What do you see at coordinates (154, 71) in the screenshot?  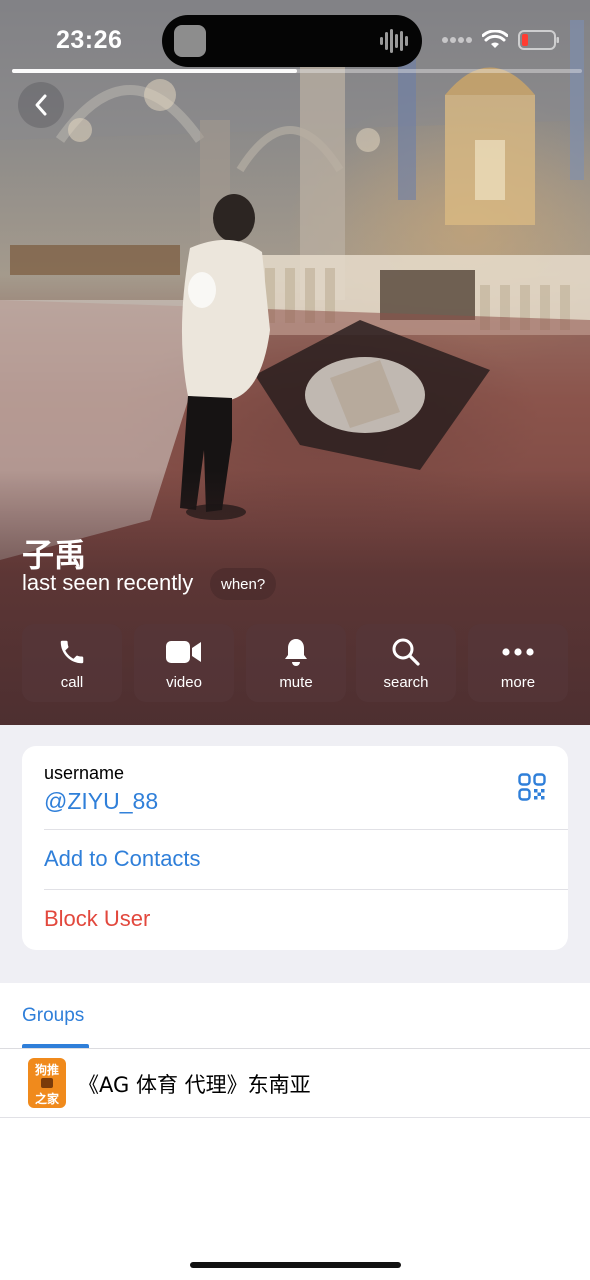 I see `photo-progress-fill` at bounding box center [154, 71].